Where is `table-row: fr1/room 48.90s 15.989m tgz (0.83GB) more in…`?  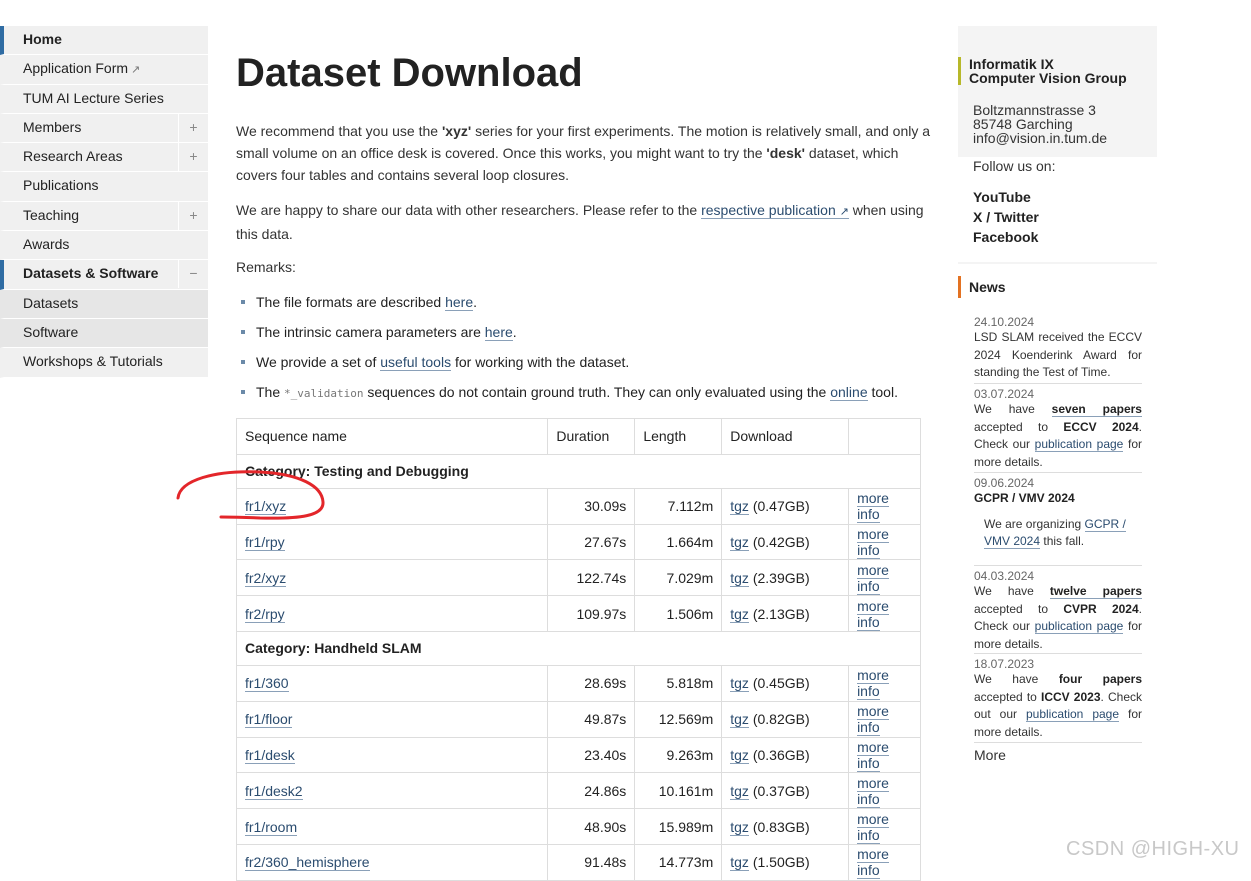
table-row: fr1/room 48.90s 15.989m tgz (0.83GB) more in… is located at coordinates (578, 826).